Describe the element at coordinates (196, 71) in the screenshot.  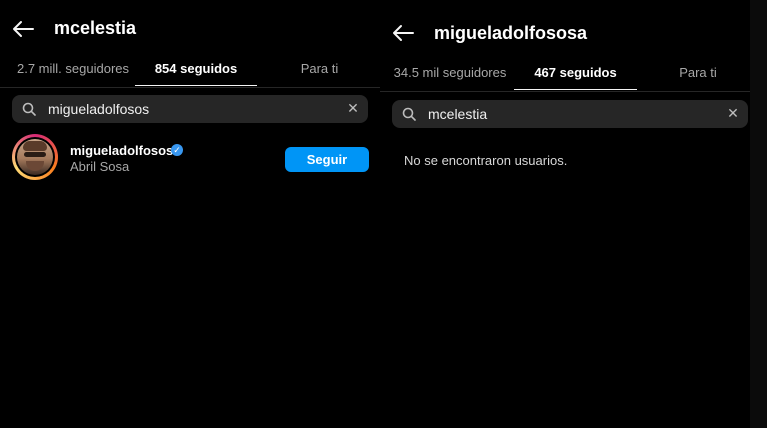
I see `tab-following: 854 seguidos` at that location.